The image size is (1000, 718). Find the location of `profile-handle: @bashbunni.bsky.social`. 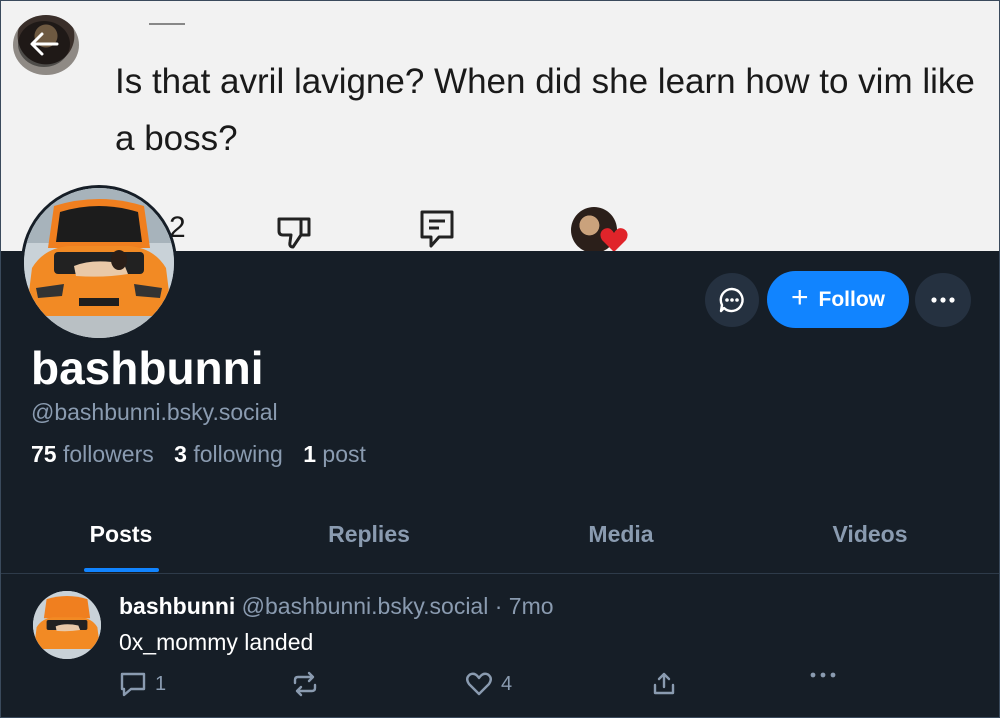

profile-handle: @bashbunni.bsky.social is located at coordinates (154, 412).